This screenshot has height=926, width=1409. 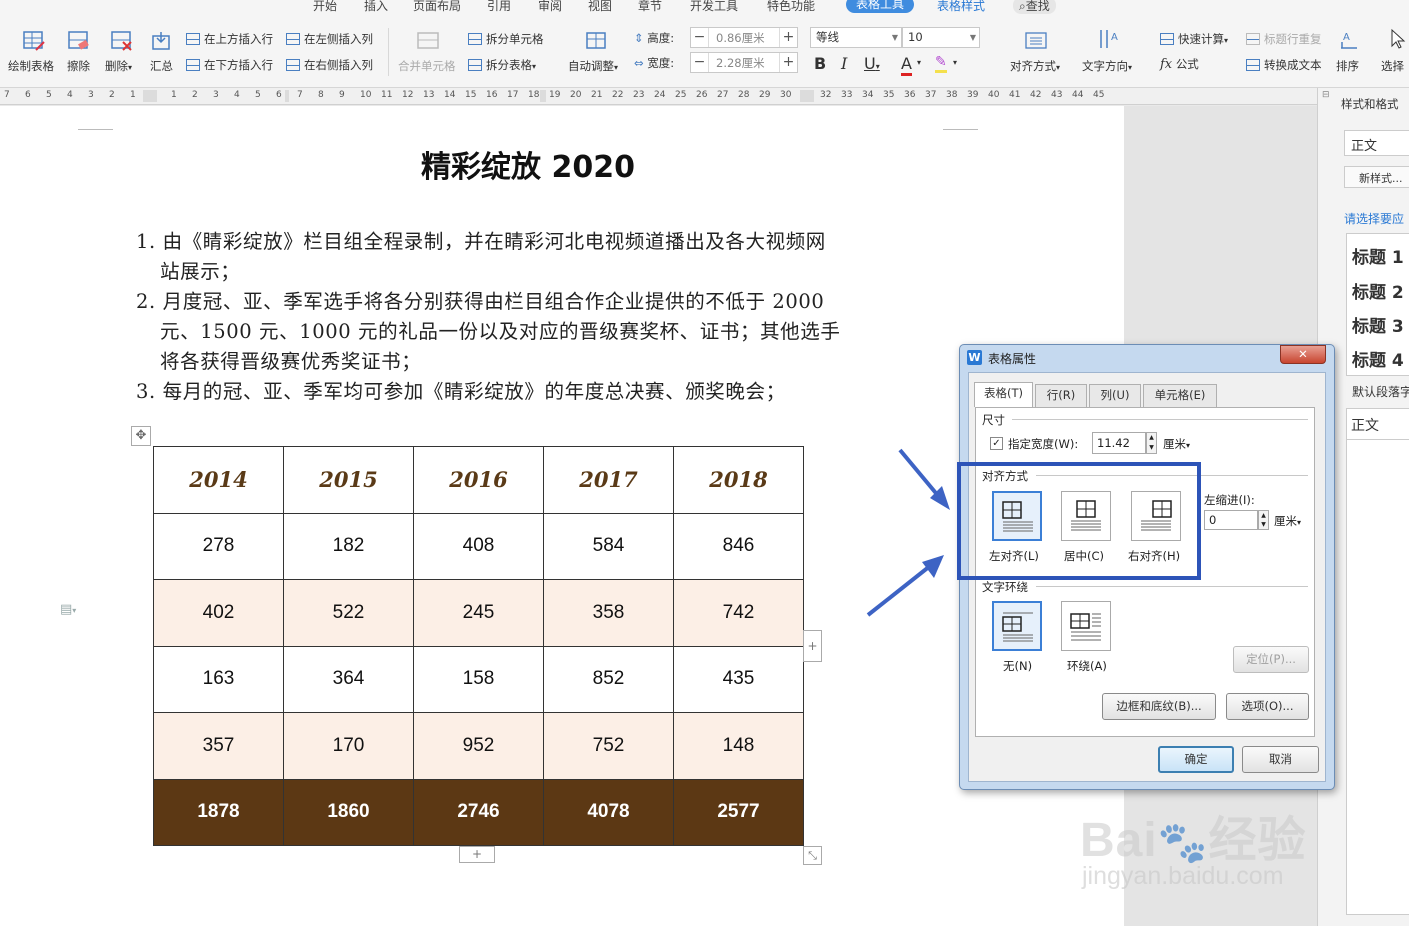 I want to click on table-header-cell: 2015, so click(x=348, y=480).